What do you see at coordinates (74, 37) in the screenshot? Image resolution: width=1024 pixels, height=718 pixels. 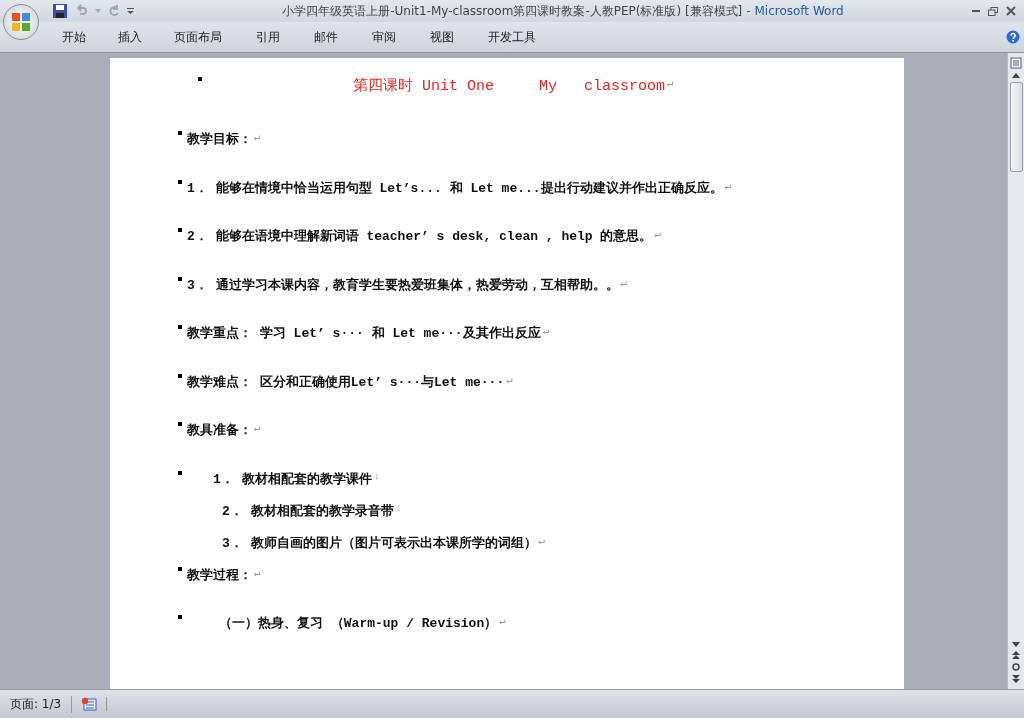 I see `ribbon-tab: 开始` at bounding box center [74, 37].